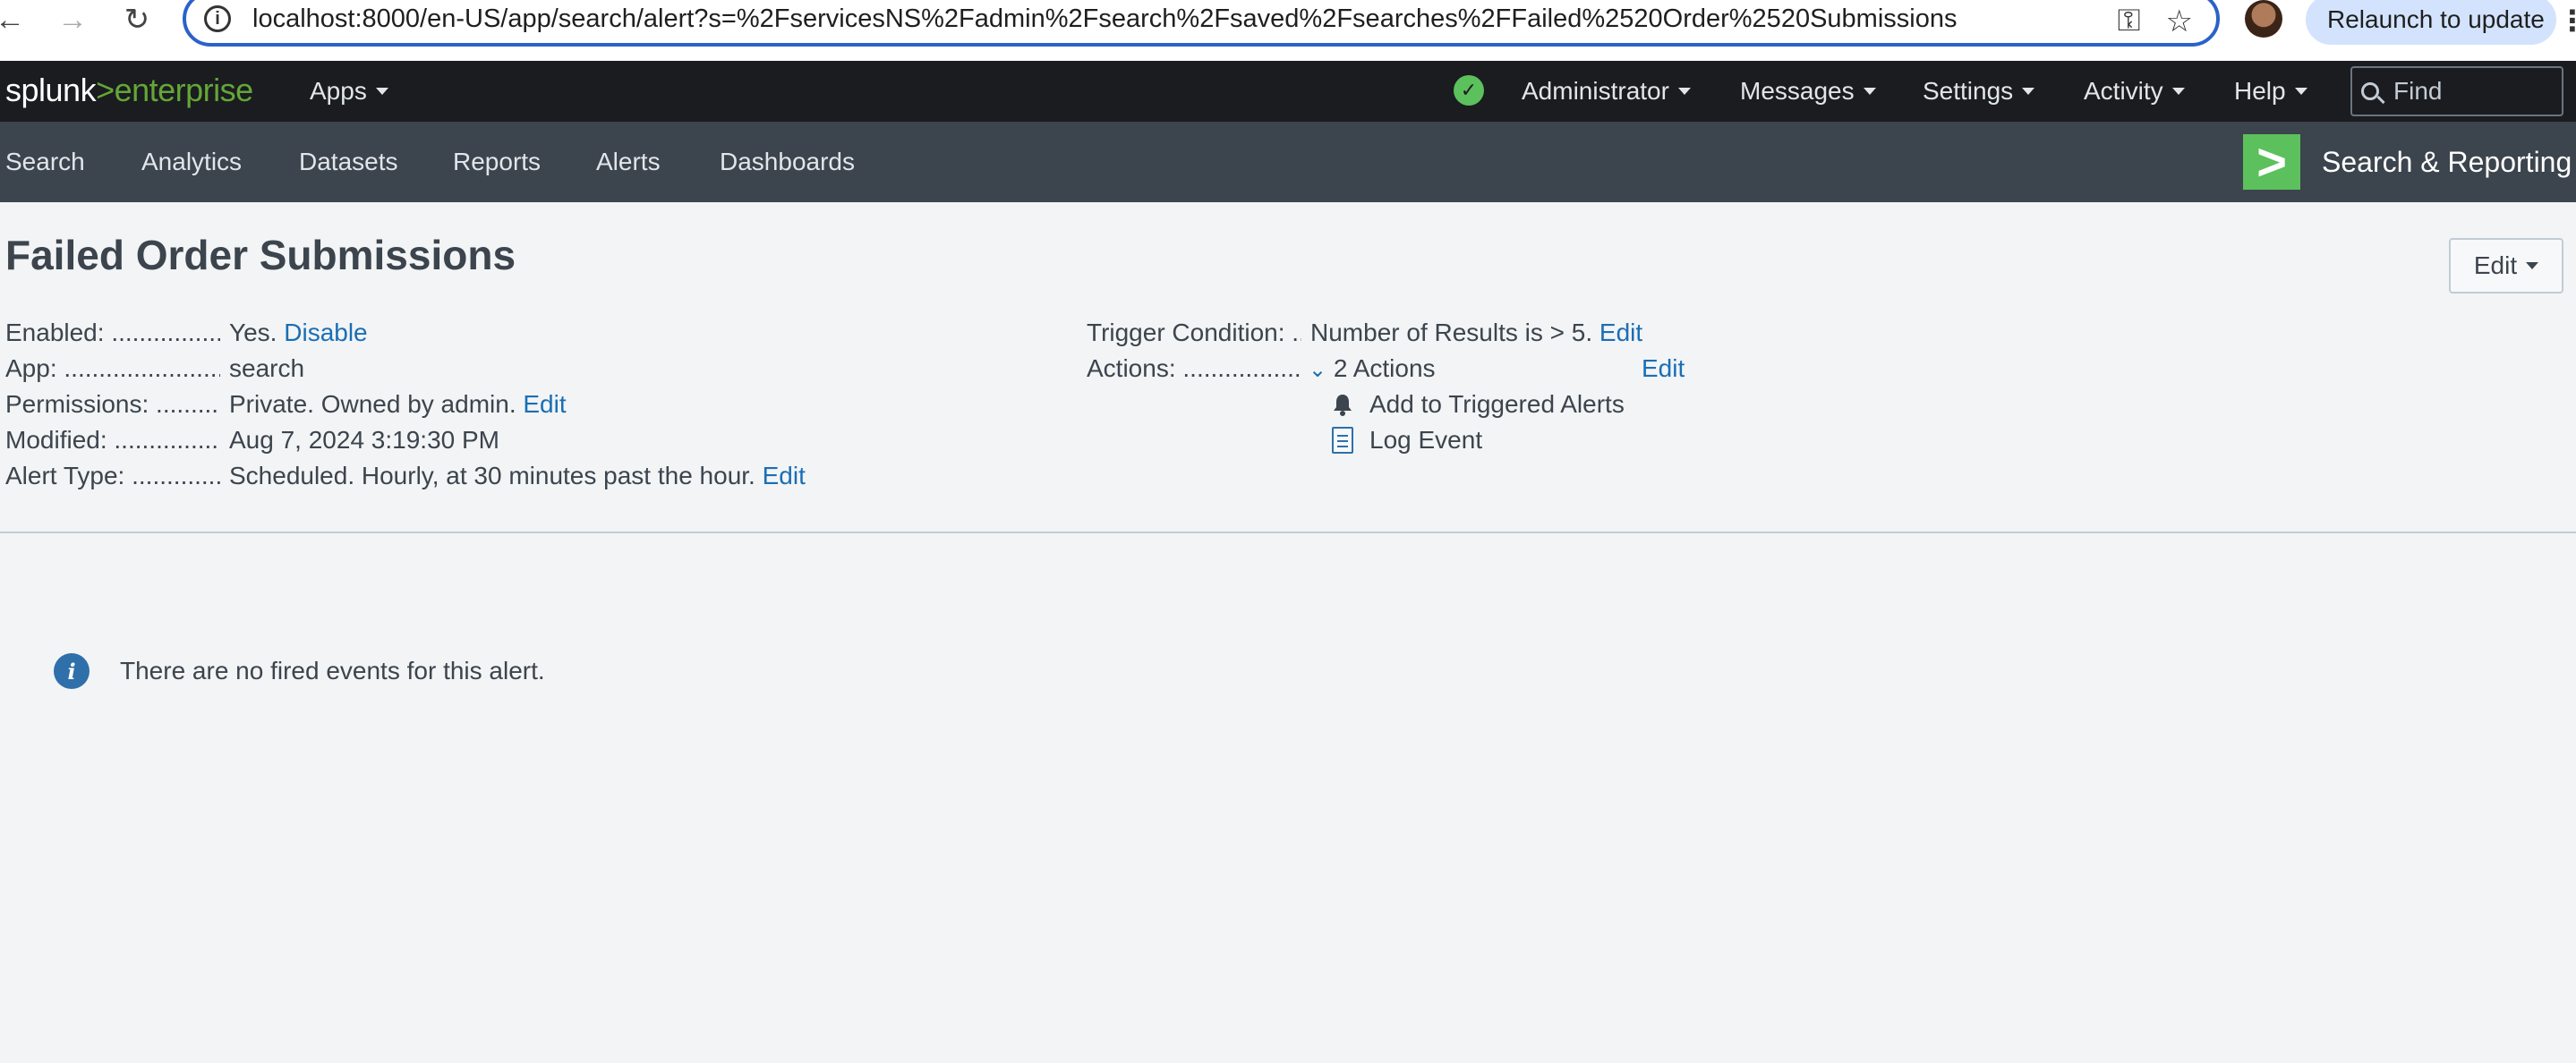 The width and height of the screenshot is (2576, 1063). What do you see at coordinates (1620, 332) in the screenshot?
I see `trigger-edit-link: Edit` at bounding box center [1620, 332].